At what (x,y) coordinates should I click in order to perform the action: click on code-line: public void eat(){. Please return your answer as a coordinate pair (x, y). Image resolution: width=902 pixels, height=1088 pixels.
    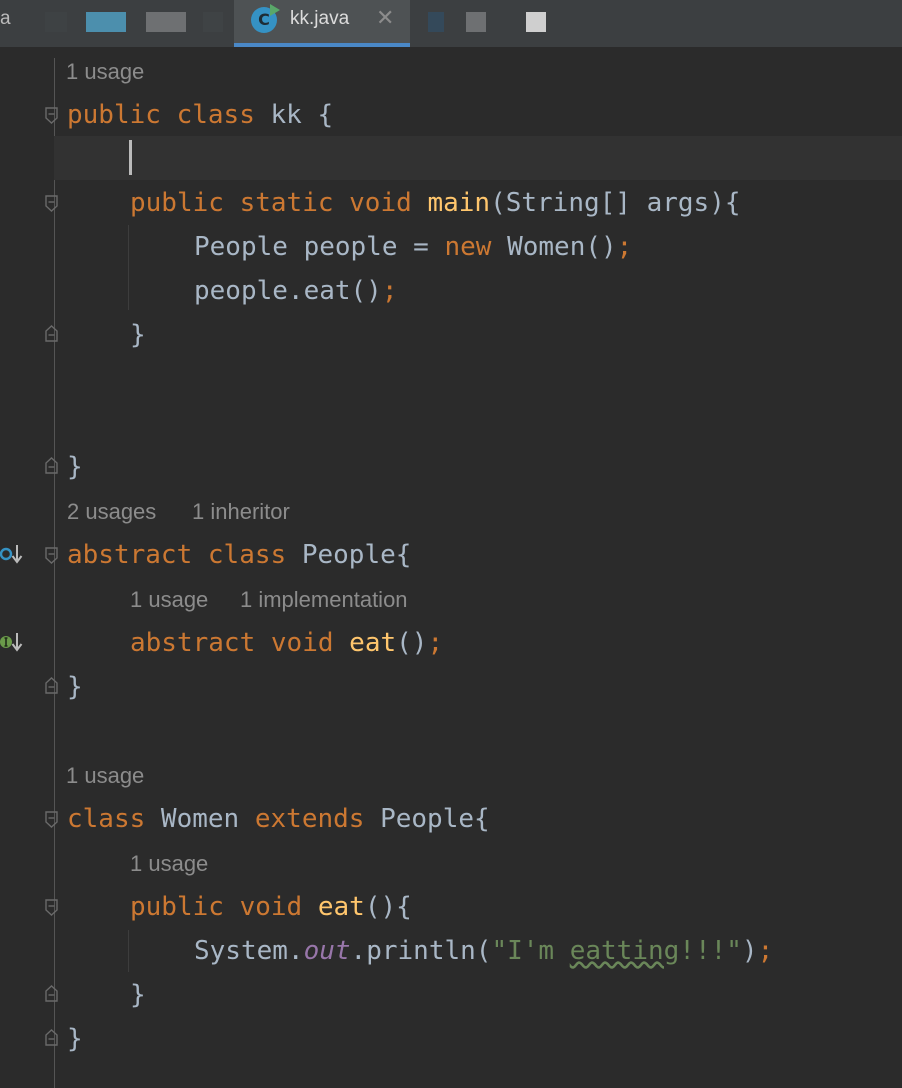
    Looking at the image, I should click on (271, 907).